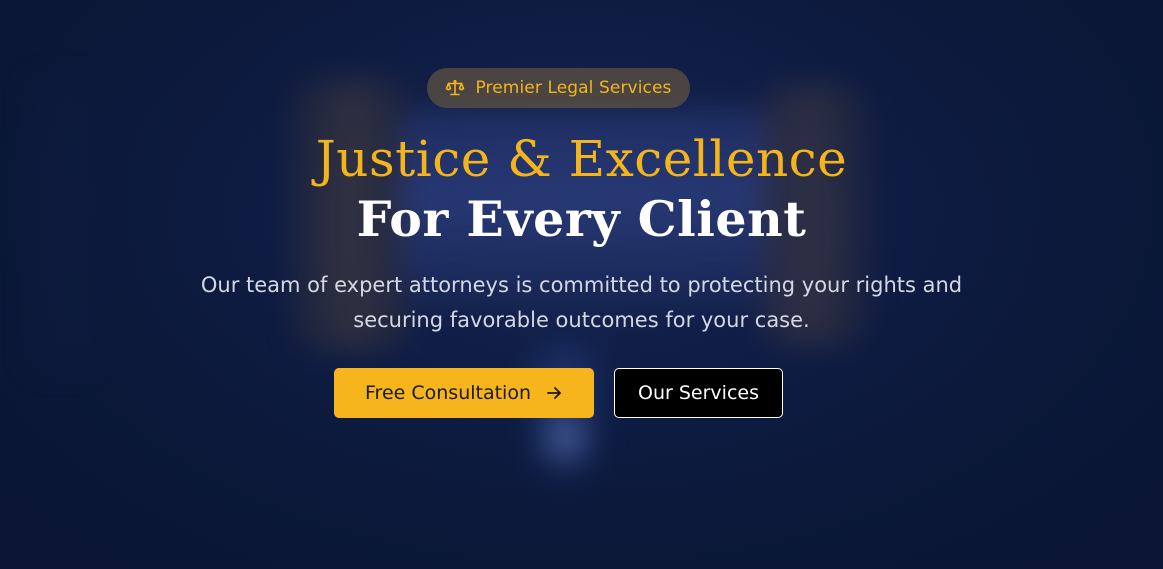 The image size is (1163, 569). I want to click on badge-label: Premier Legal Services, so click(573, 88).